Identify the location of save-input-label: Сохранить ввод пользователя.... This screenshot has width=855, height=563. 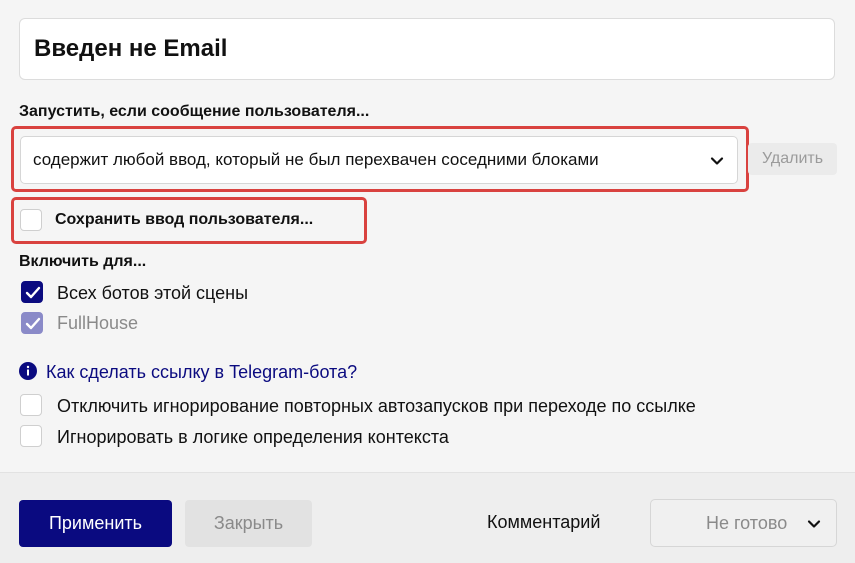
(184, 219).